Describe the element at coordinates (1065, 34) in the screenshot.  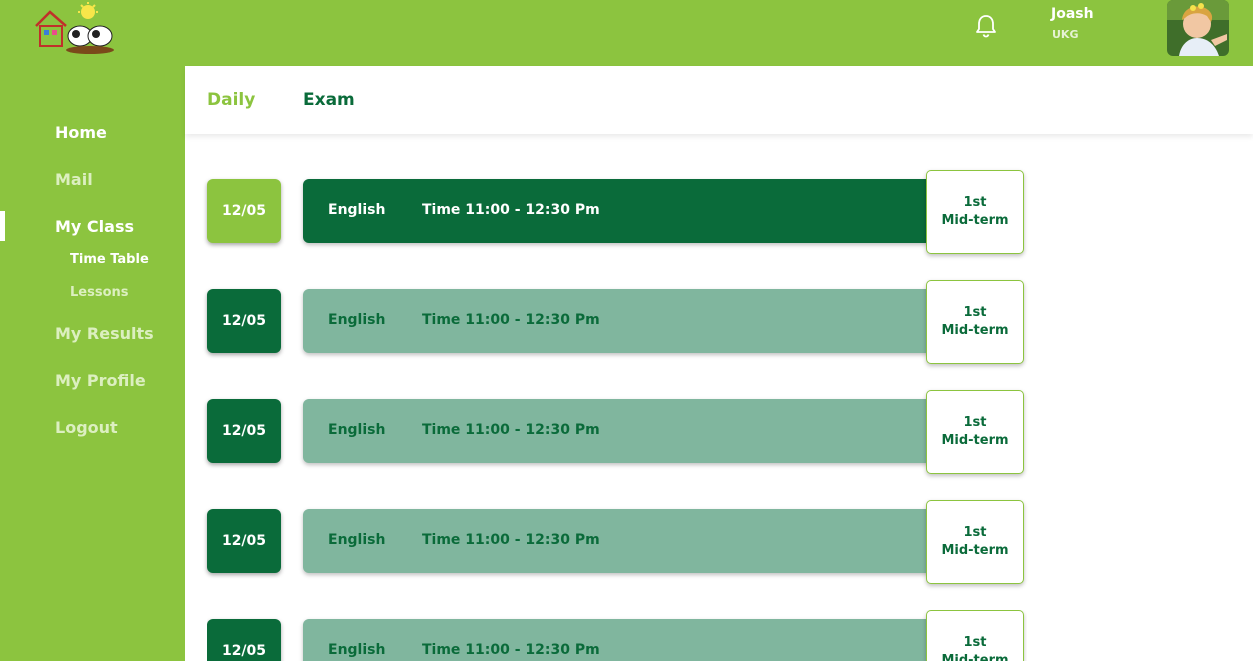
I see `user-class: UKG` at that location.